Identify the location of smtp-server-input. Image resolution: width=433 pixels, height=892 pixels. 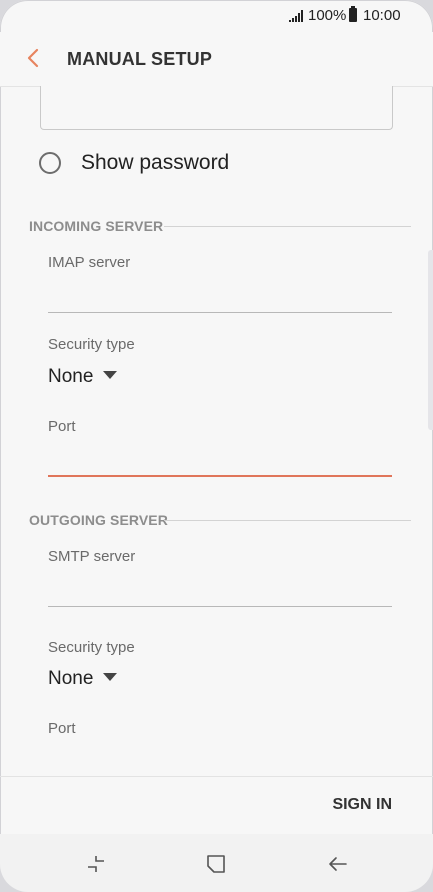
(220, 606).